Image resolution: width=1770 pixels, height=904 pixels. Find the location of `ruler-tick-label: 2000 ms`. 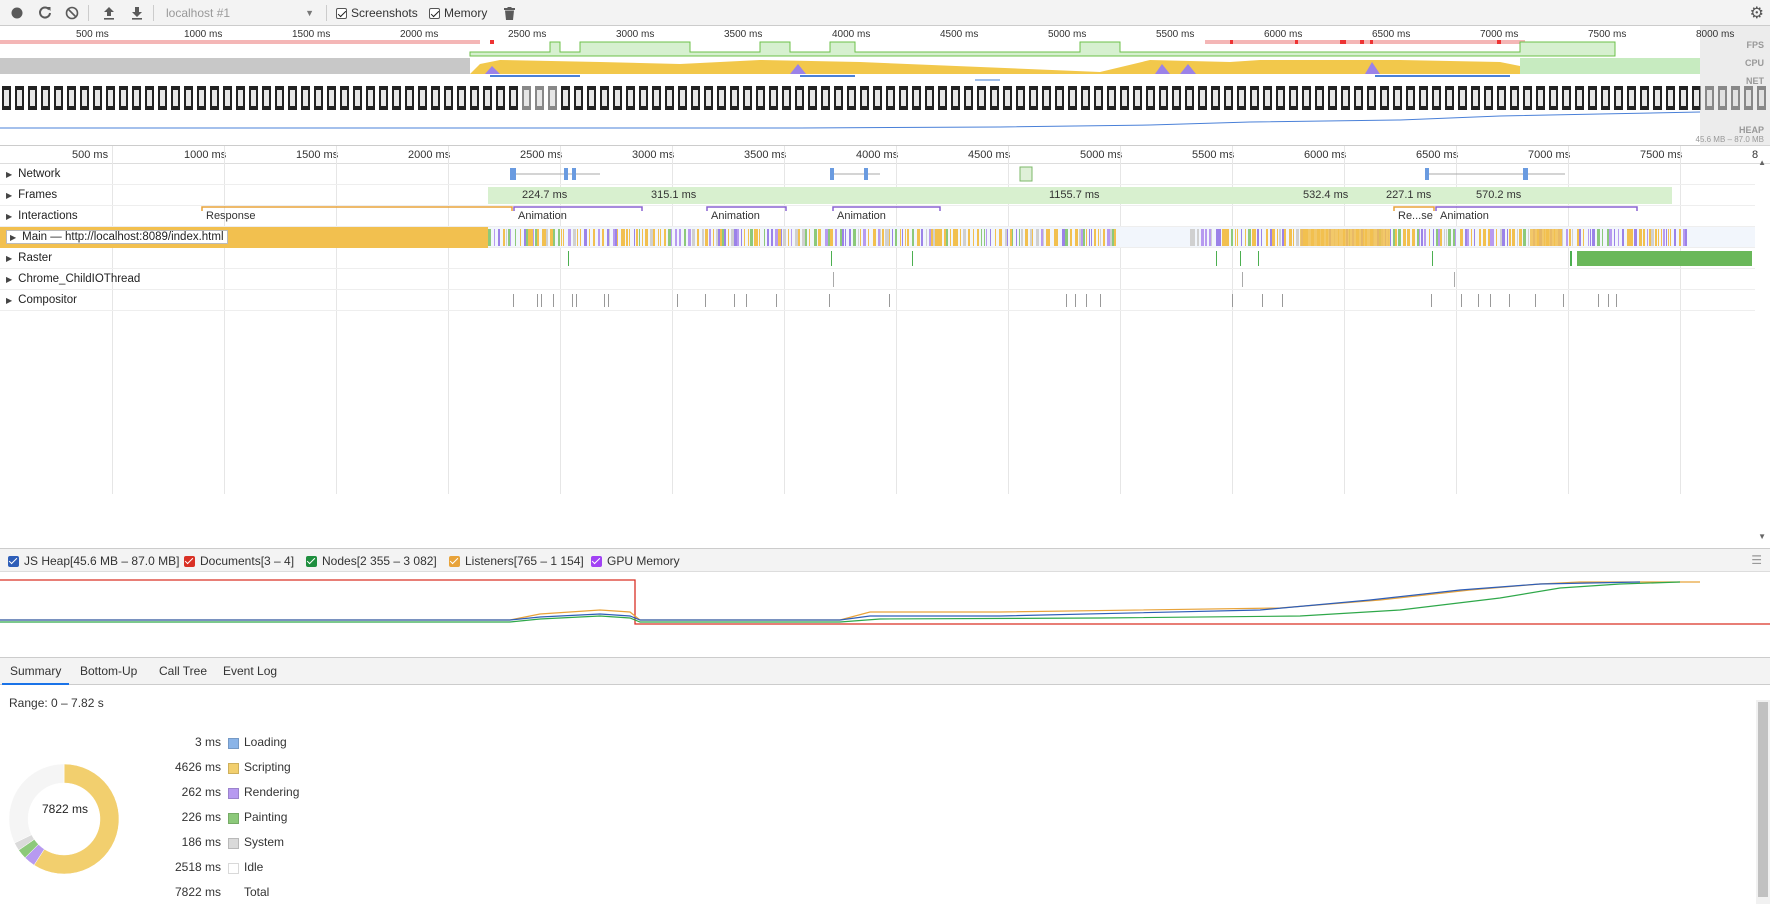

ruler-tick-label: 2000 ms is located at coordinates (429, 155).